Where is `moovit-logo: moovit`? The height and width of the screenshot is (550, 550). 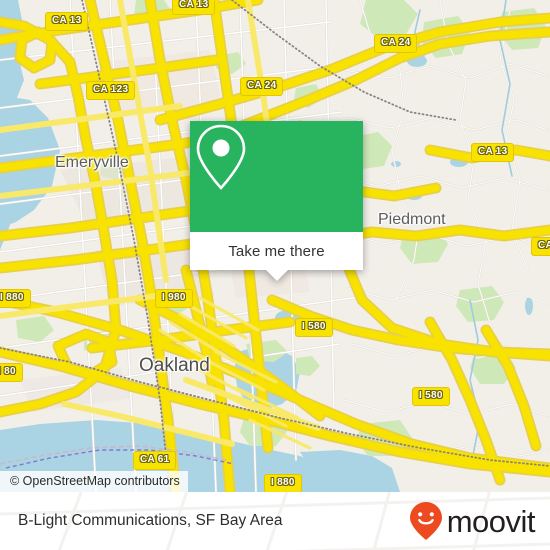 moovit-logo: moovit is located at coordinates (472, 521).